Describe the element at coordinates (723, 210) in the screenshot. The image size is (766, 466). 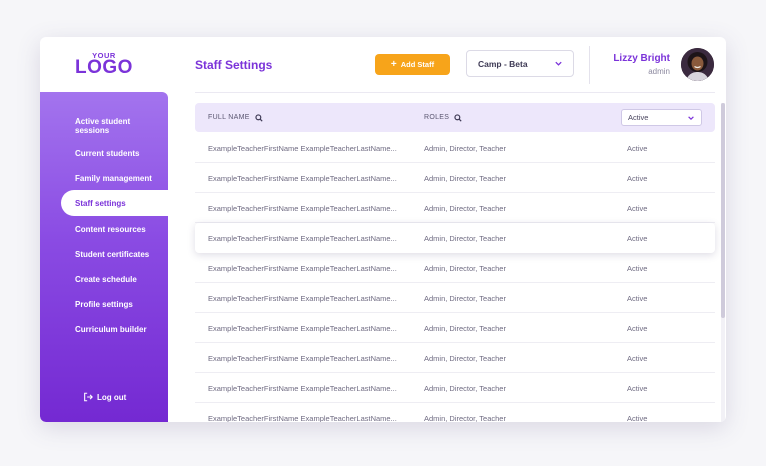
I see `scrollbar-thumb` at that location.